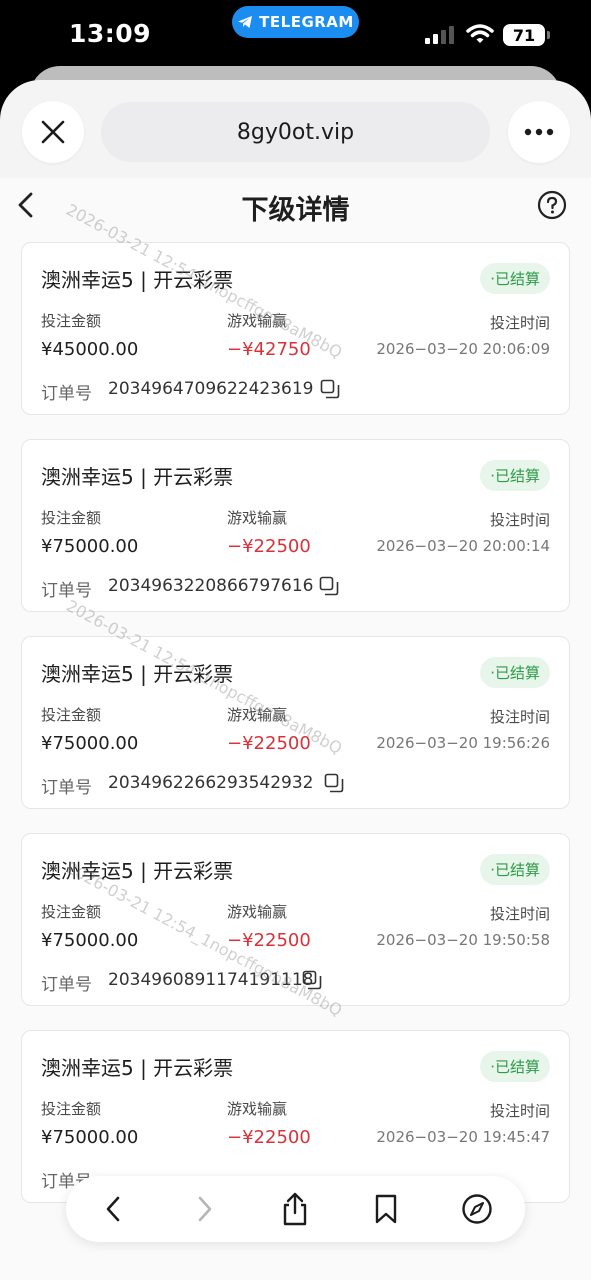 The image size is (591, 1280). What do you see at coordinates (463, 1137) in the screenshot?
I see `bet-time-value: 2026−03−20 19:45:47` at bounding box center [463, 1137].